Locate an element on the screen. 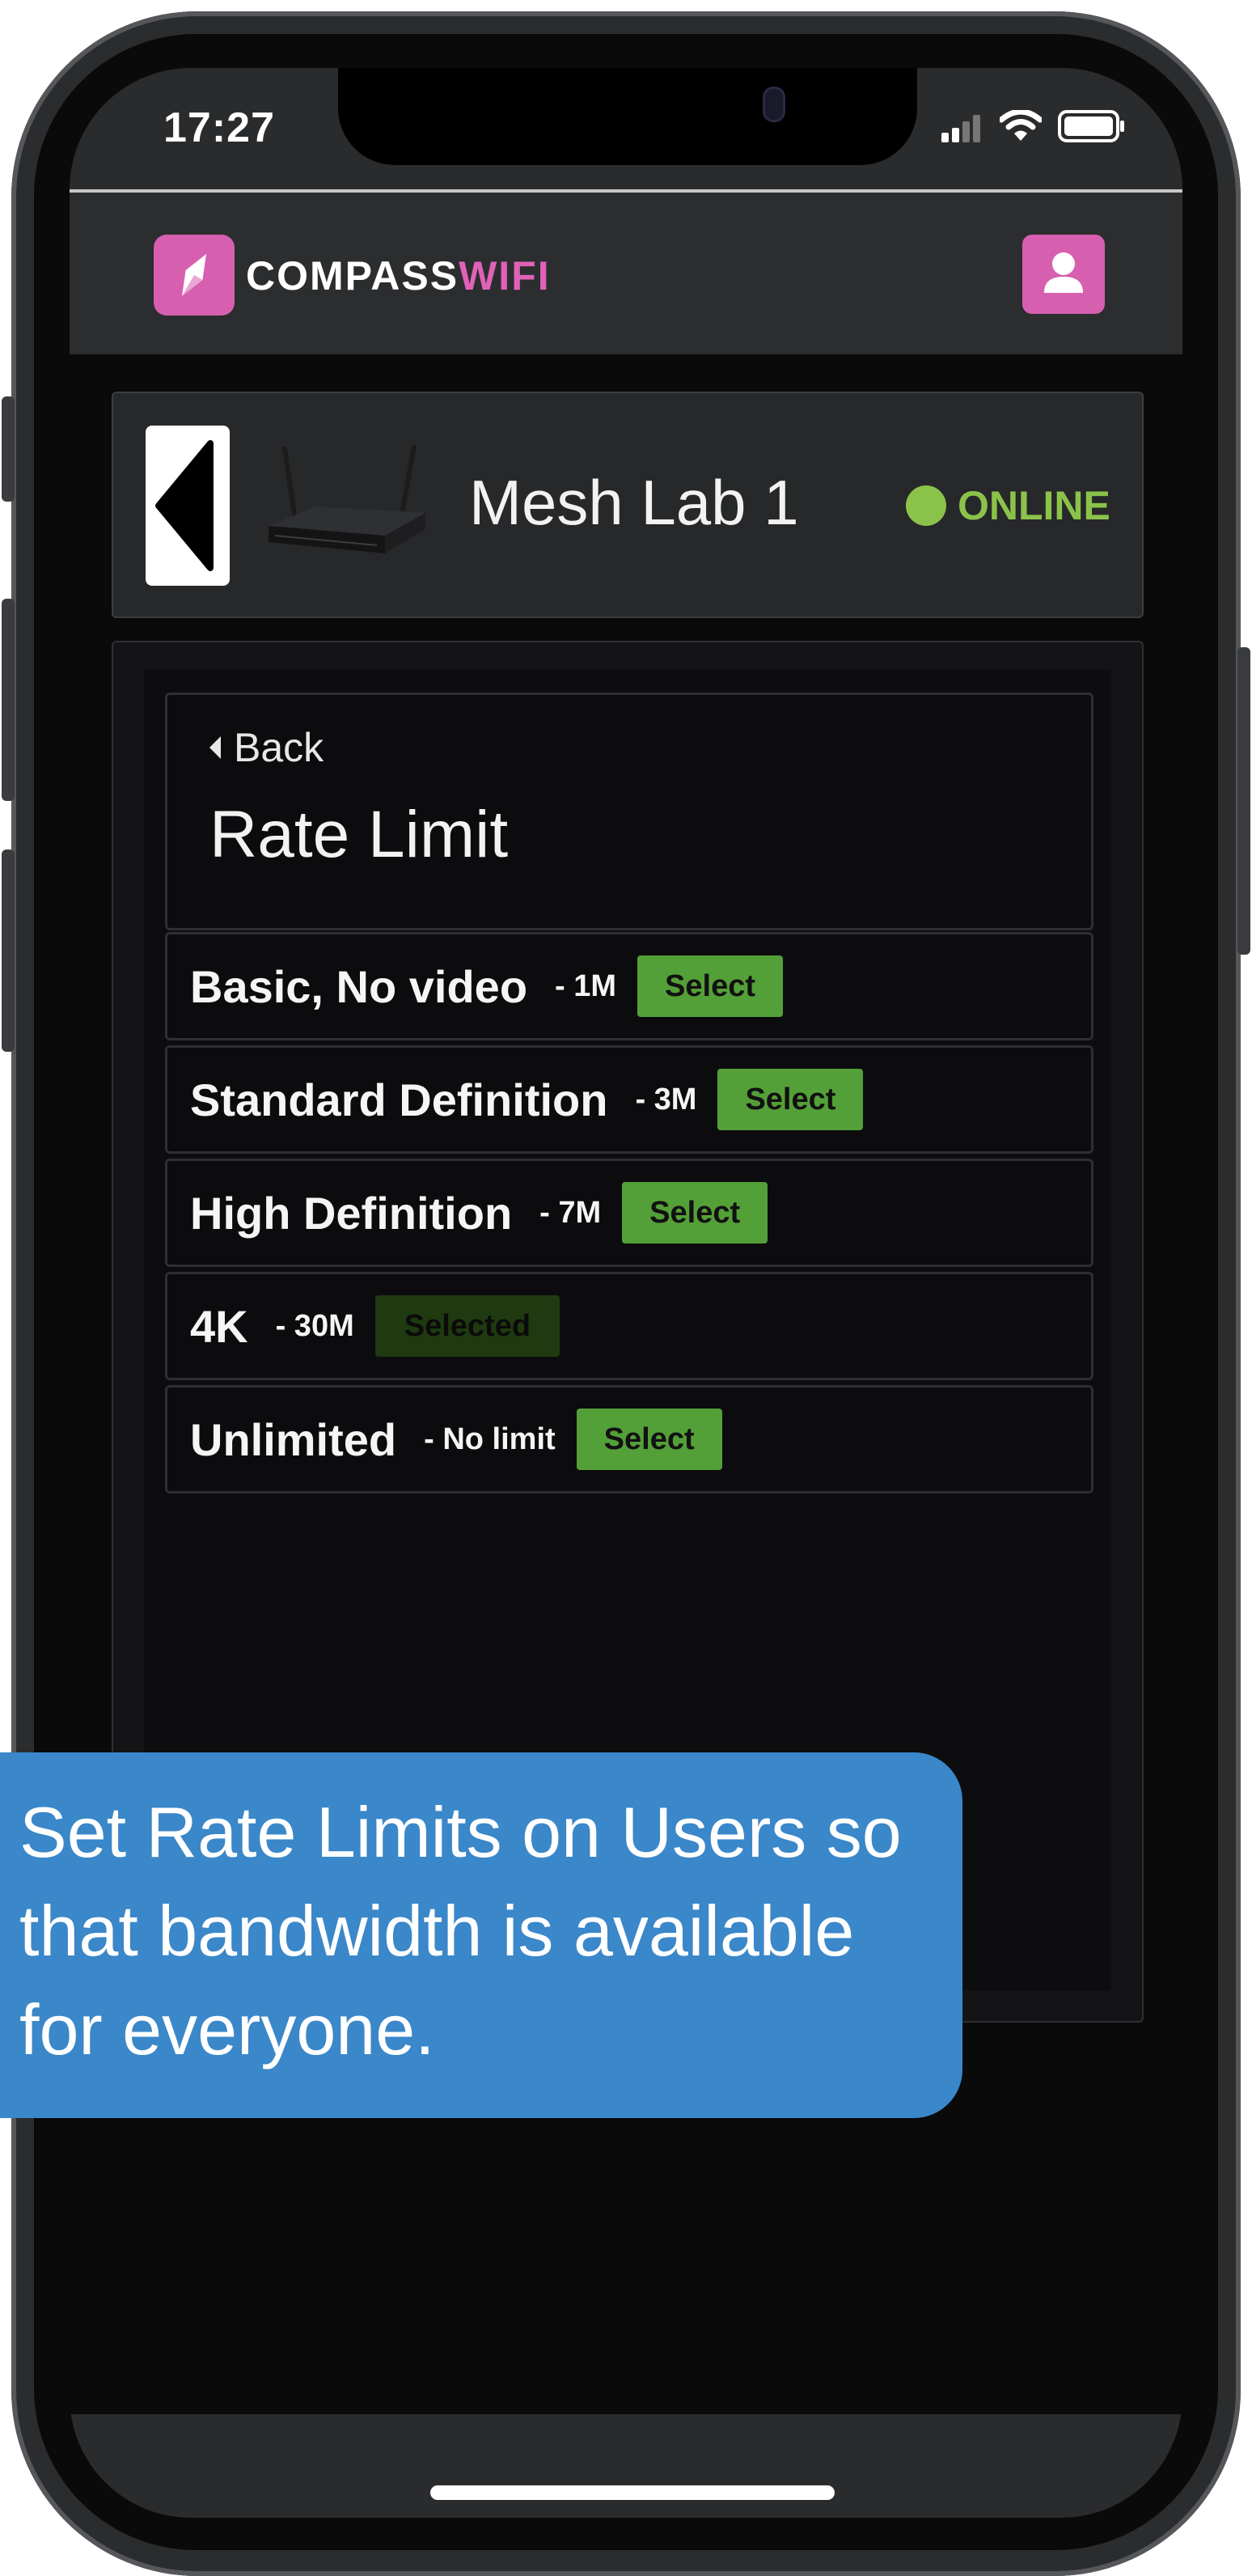 This screenshot has height=2576, width=1252. rate-limit-header: Back Rate Limit is located at coordinates (629, 811).